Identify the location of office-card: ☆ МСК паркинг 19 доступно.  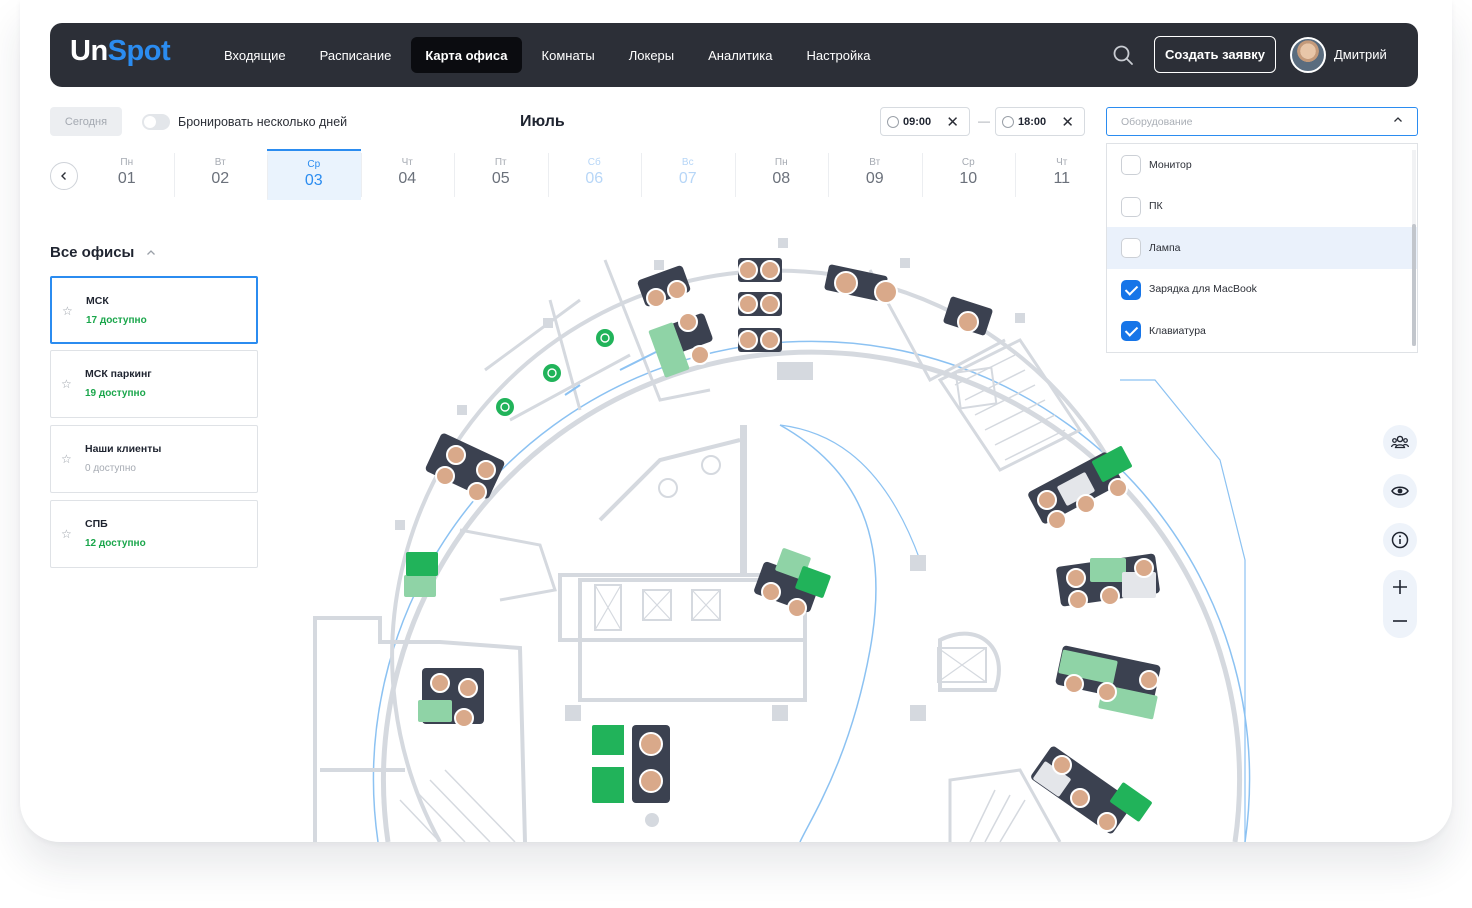
(154, 384).